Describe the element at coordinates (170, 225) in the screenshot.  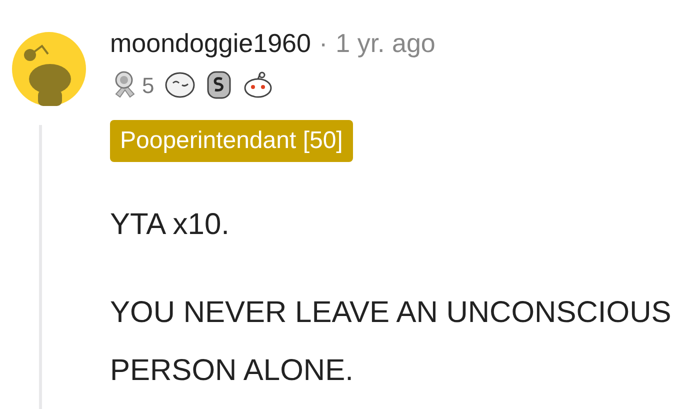
I see `comment-text: YTA x10.` at that location.